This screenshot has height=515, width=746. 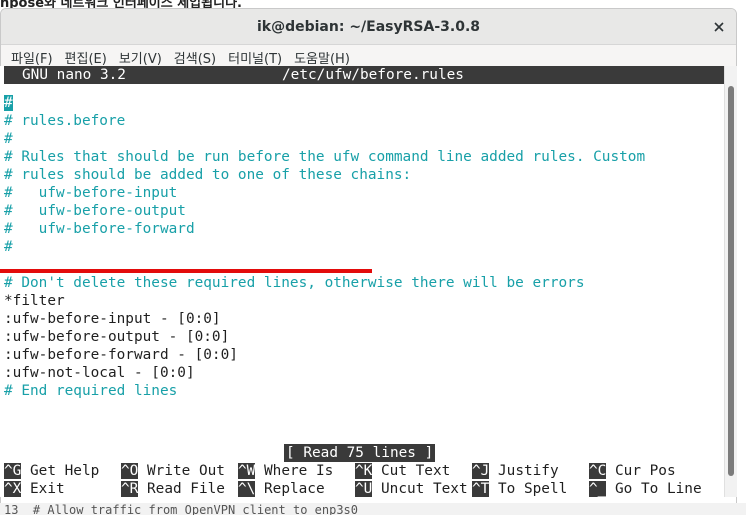 What do you see at coordinates (181, 489) in the screenshot?
I see `shortcut-label: Read File` at bounding box center [181, 489].